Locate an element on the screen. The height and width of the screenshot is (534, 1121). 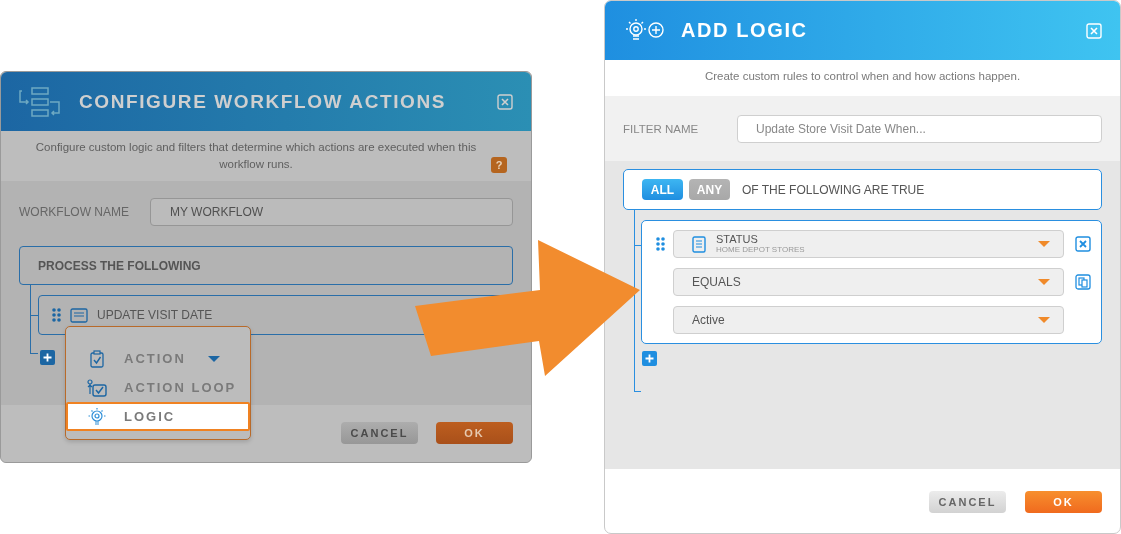
group-title: PROCESS THE FOLLOWING is located at coordinates (119, 265).